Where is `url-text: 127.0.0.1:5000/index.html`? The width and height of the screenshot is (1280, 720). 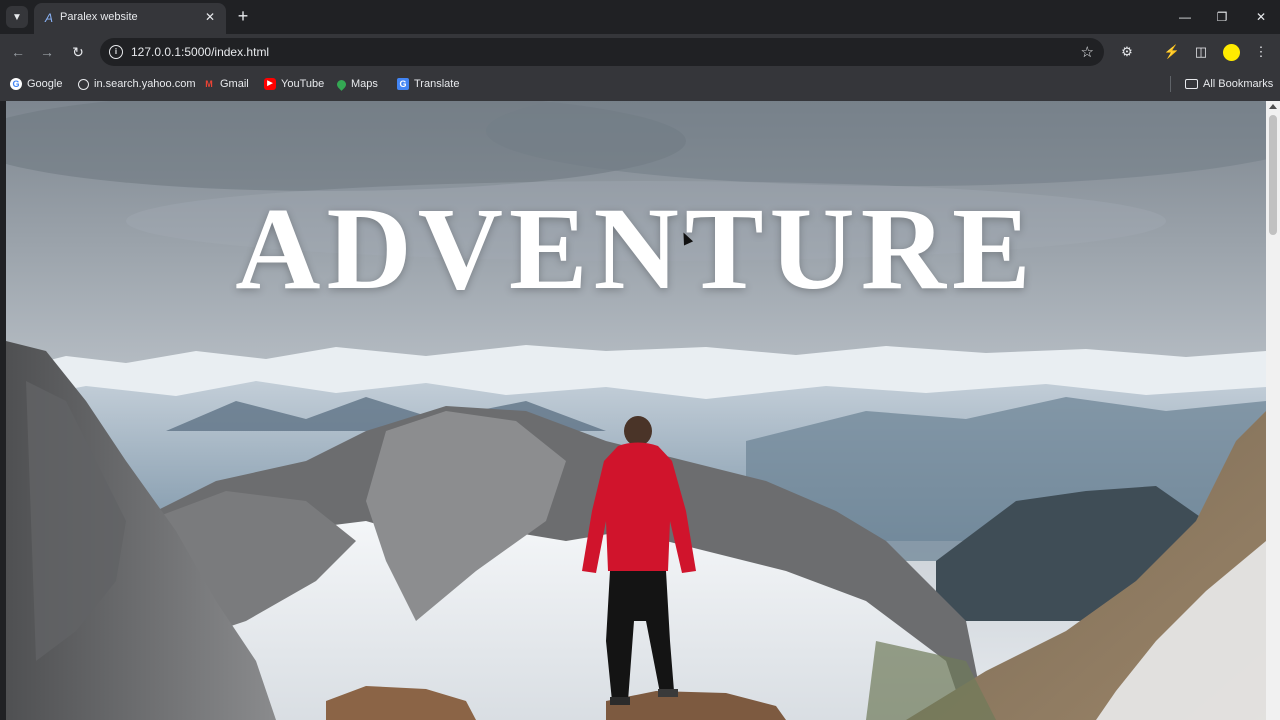 url-text: 127.0.0.1:5000/index.html is located at coordinates (200, 52).